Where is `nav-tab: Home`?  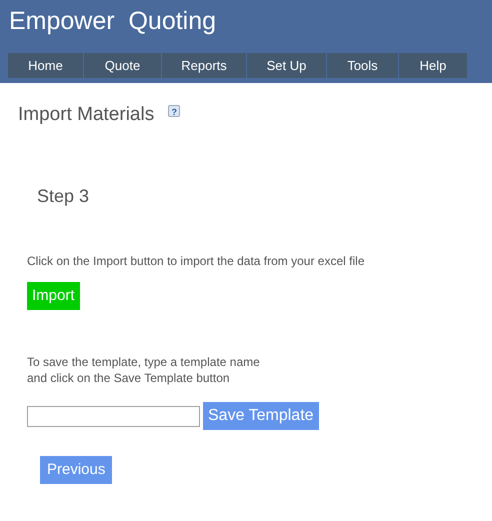
nav-tab: Home is located at coordinates (45, 65).